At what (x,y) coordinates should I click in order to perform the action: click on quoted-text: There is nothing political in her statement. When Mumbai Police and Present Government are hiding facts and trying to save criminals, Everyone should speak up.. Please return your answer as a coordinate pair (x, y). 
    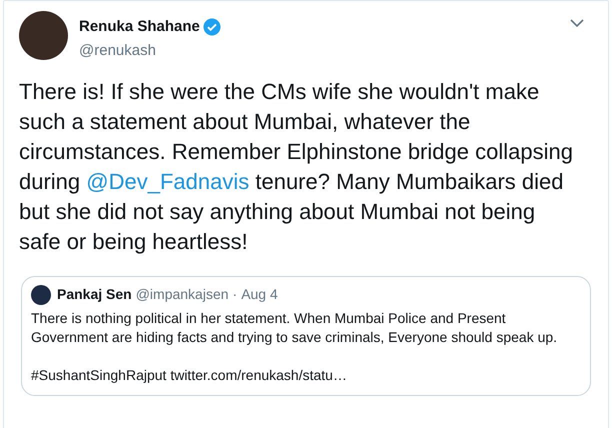
    Looking at the image, I should click on (294, 328).